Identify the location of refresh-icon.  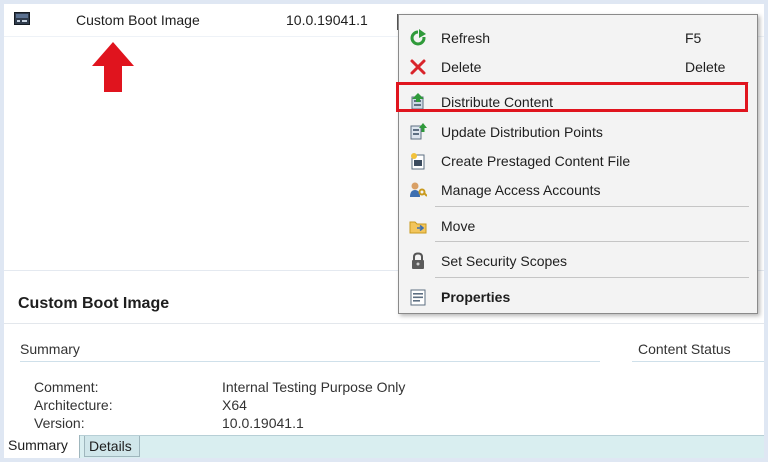
(418, 38).